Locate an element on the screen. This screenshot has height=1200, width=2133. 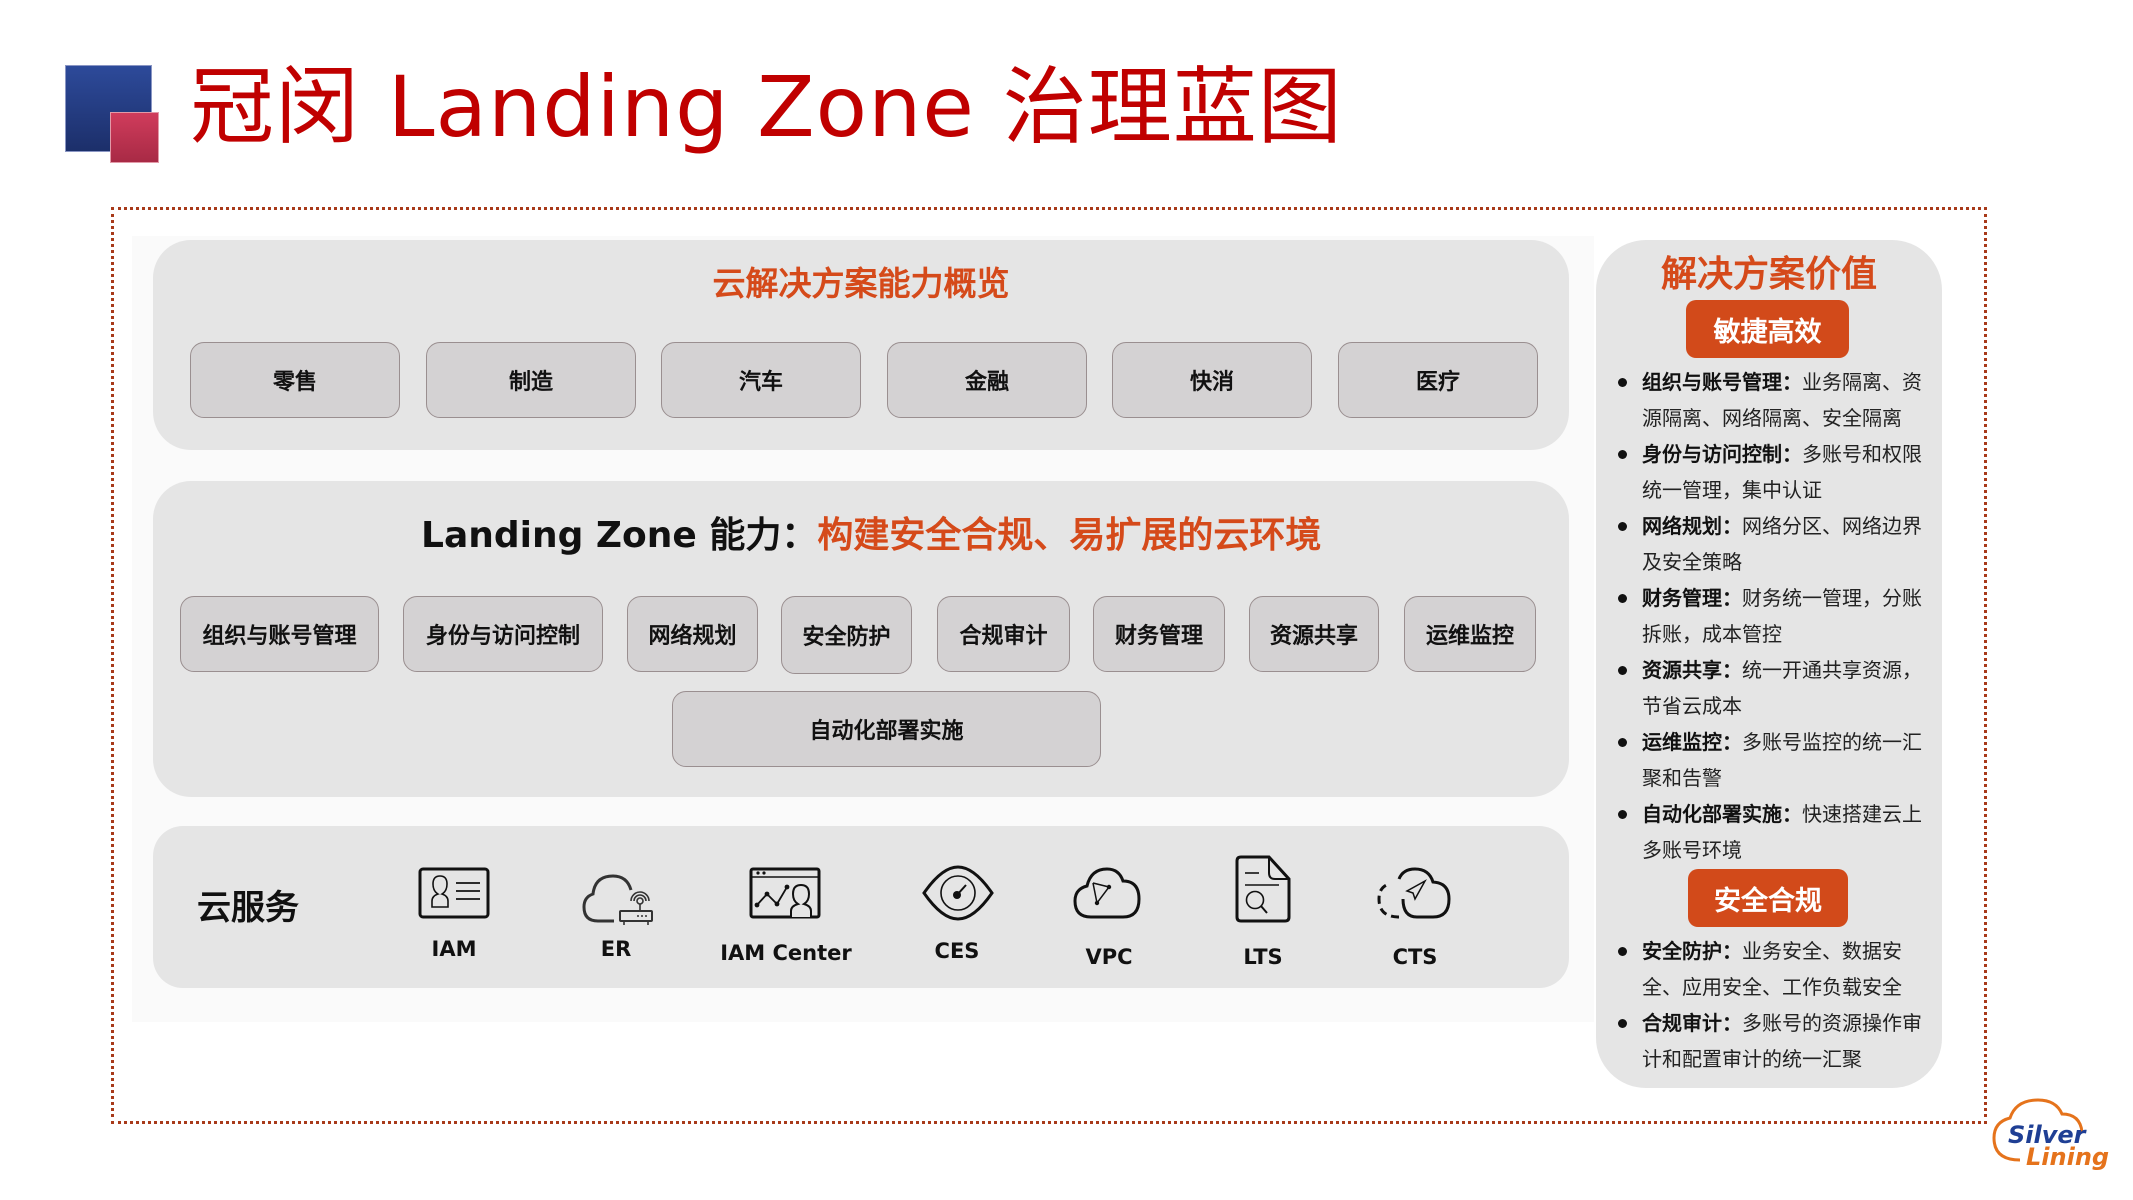
bullet-item: 资源共享：统一开通共享资源，节省云成本 is located at coordinates (1775, 688).